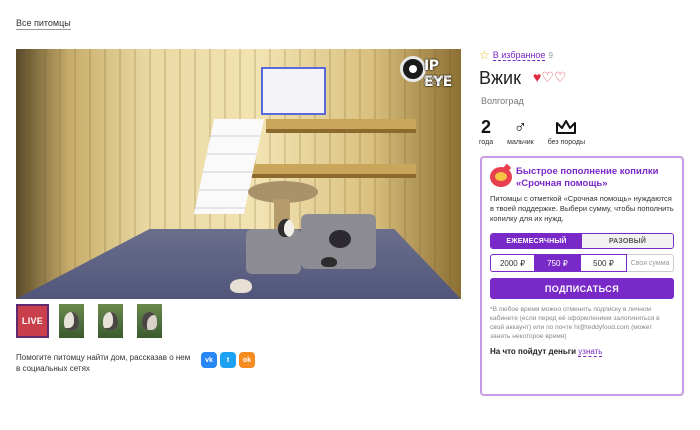 The image size is (700, 430). I want to click on stat-sex: ♂ мальчик, so click(520, 131).